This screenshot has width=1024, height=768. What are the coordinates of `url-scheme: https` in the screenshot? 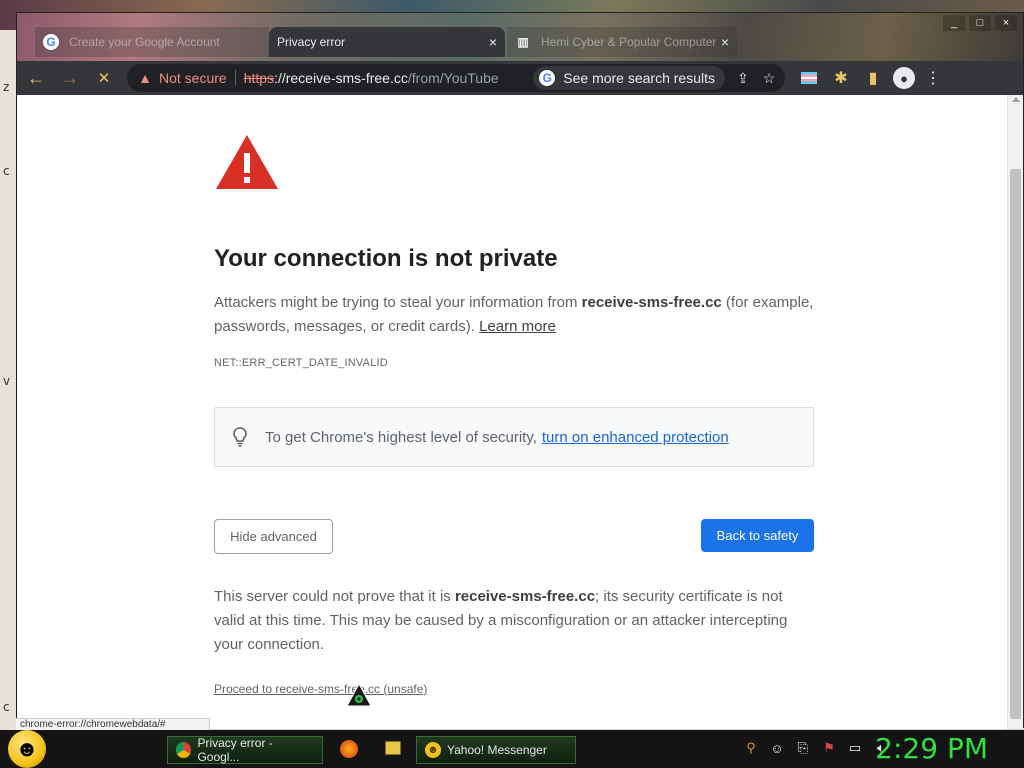 It's located at (259, 78).